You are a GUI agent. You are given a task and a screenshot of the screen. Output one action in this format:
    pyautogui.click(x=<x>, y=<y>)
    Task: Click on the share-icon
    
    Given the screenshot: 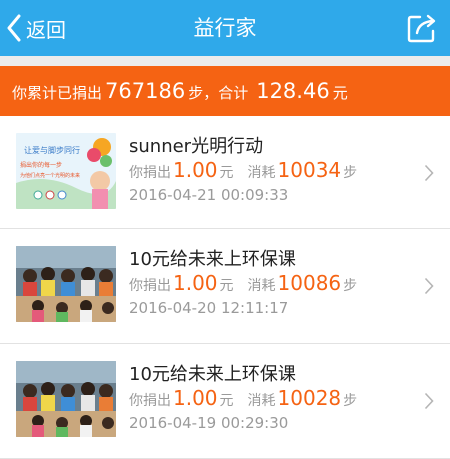 What is the action you would take?
    pyautogui.click(x=421, y=28)
    